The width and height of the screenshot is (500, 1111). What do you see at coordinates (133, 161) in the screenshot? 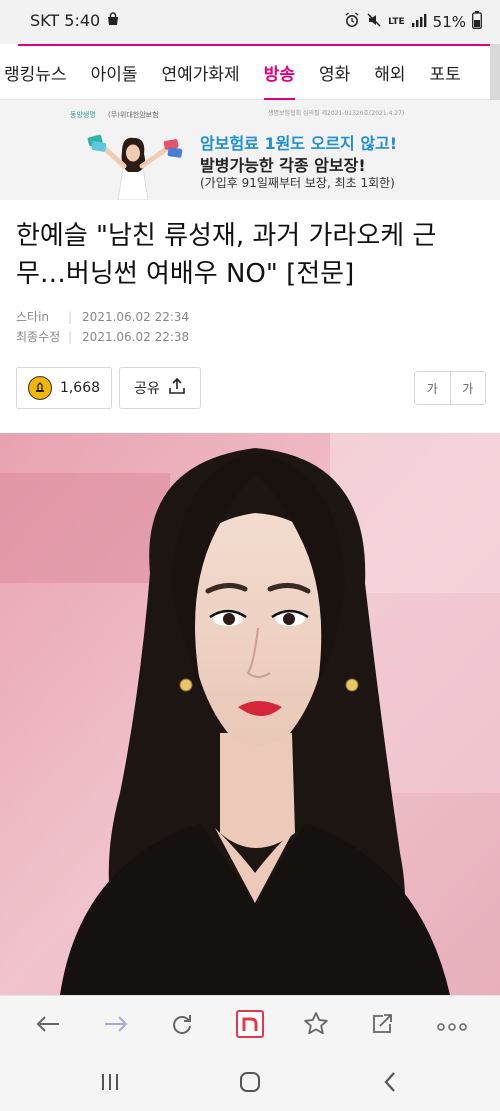
I see `ad-woman-illustration` at bounding box center [133, 161].